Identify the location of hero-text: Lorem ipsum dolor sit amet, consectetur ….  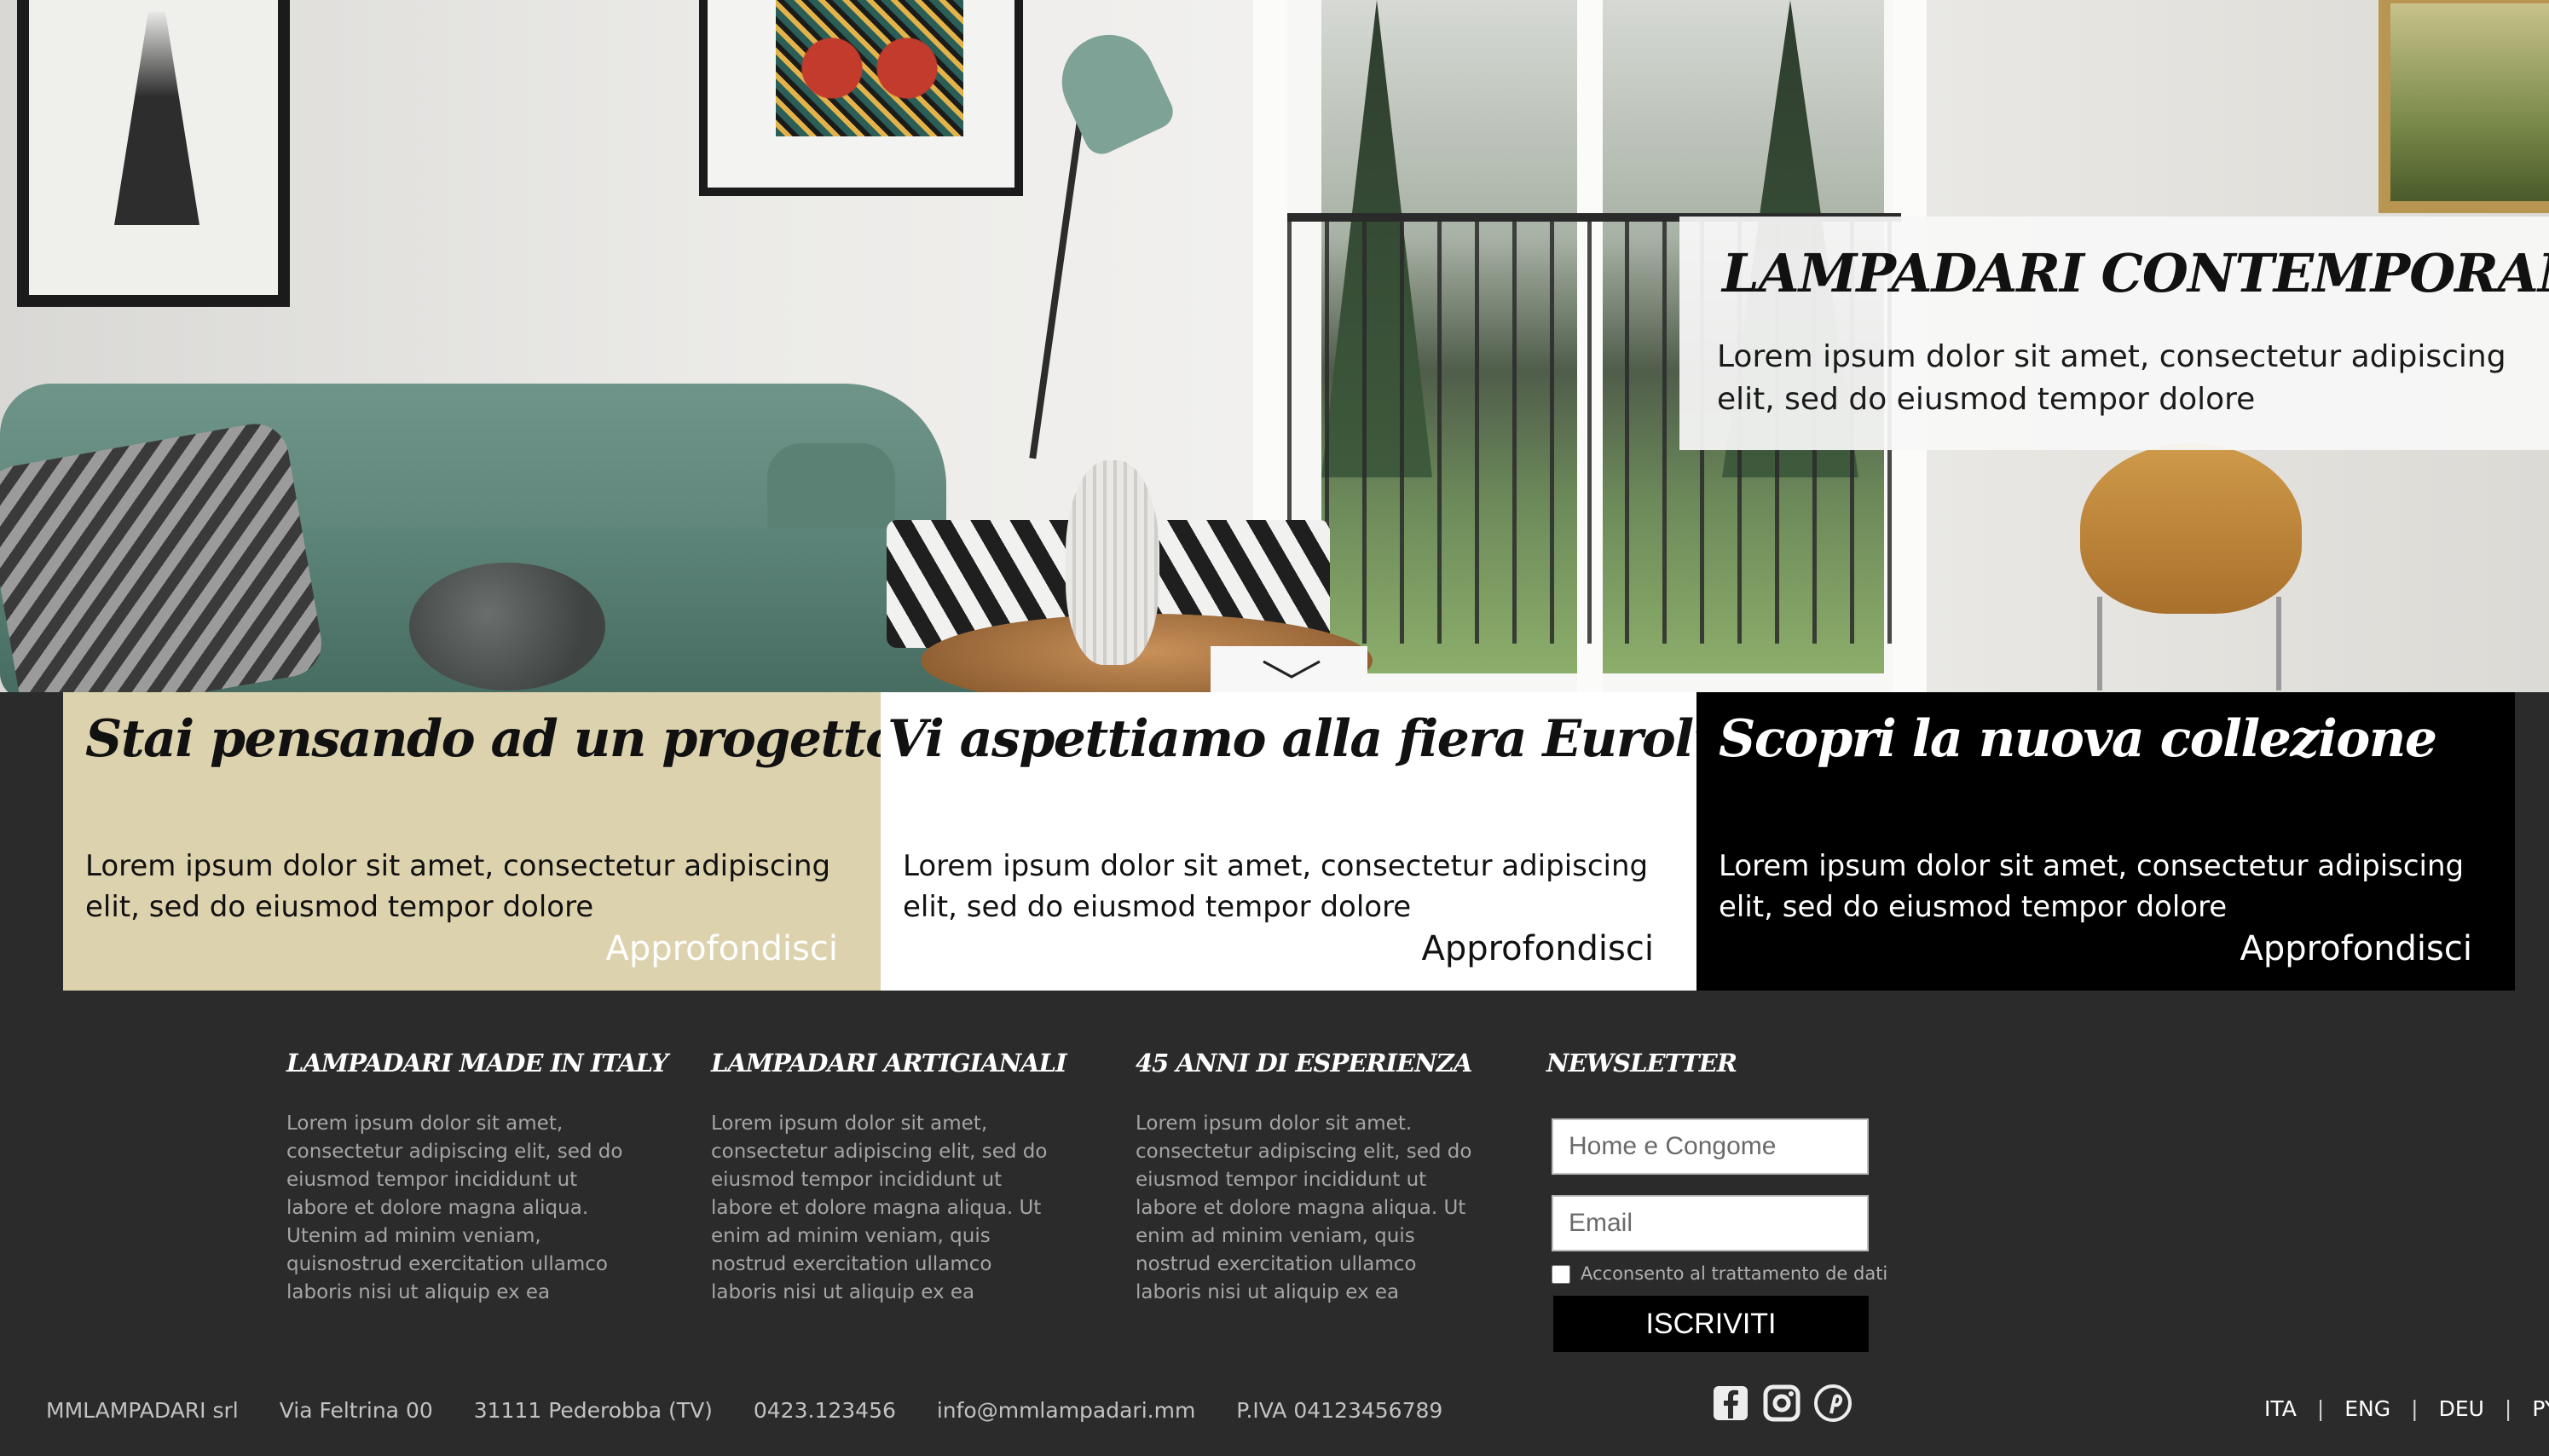
(2111, 378).